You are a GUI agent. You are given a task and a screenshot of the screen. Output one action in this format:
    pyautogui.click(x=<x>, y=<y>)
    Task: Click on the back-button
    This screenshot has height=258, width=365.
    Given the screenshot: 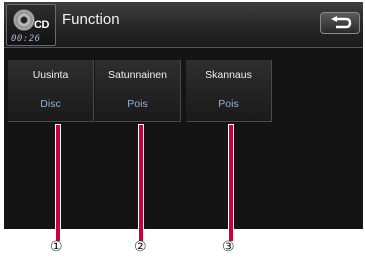 What is the action you would take?
    pyautogui.click(x=340, y=23)
    